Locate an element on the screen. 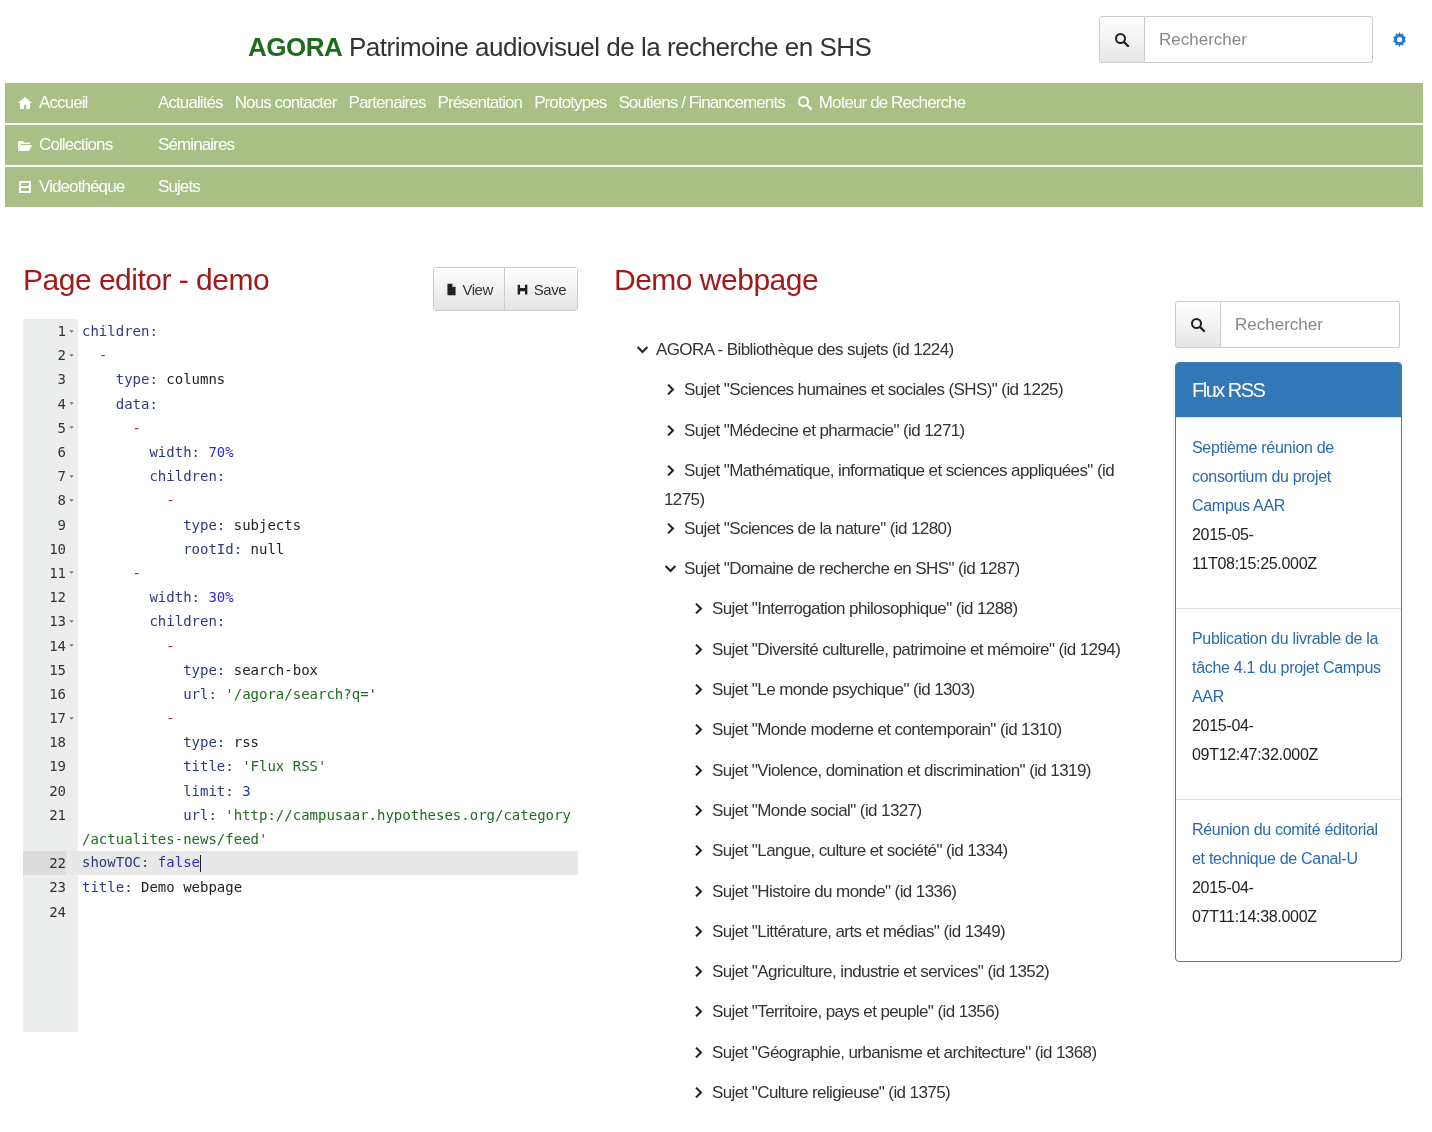  line-number: 14 is located at coordinates (57, 646).